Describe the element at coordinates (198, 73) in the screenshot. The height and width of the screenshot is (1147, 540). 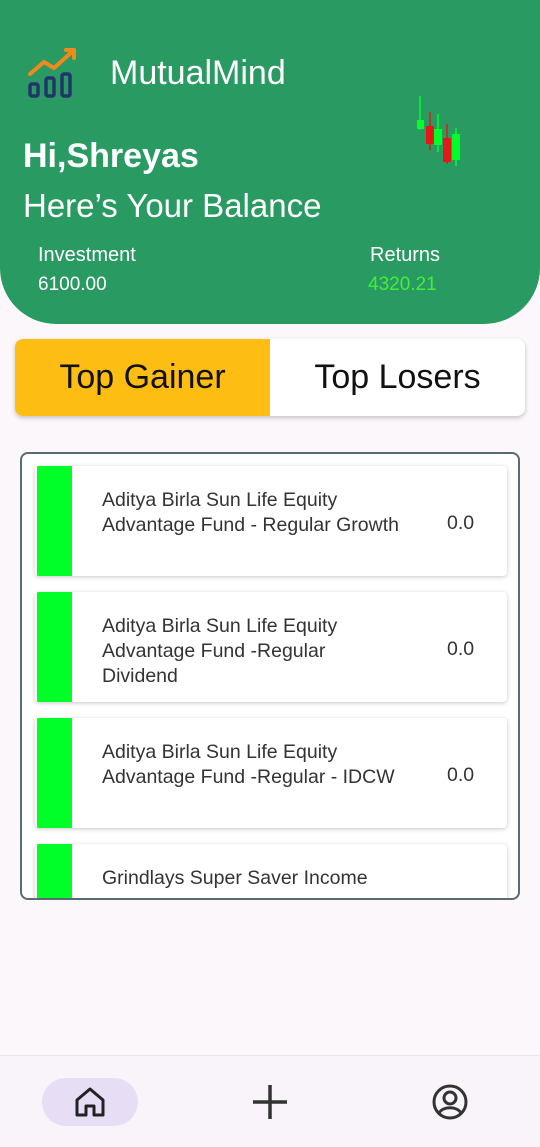
I see `app-title: MutualMind` at that location.